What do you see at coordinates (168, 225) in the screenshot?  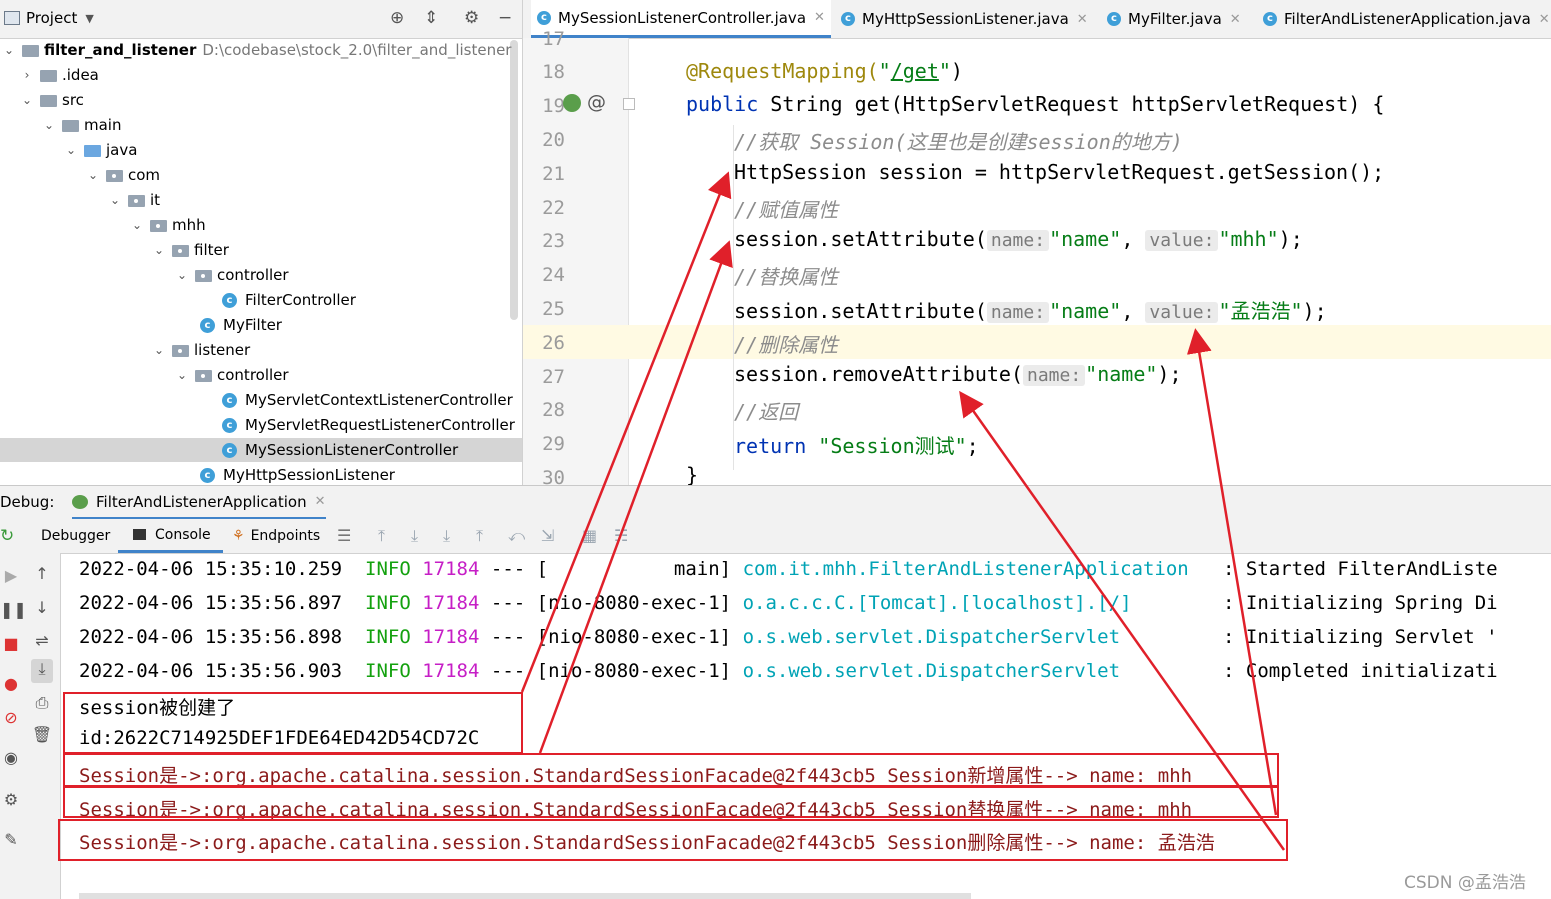 I see `tree-item-mhh: ⌄ mhh` at bounding box center [168, 225].